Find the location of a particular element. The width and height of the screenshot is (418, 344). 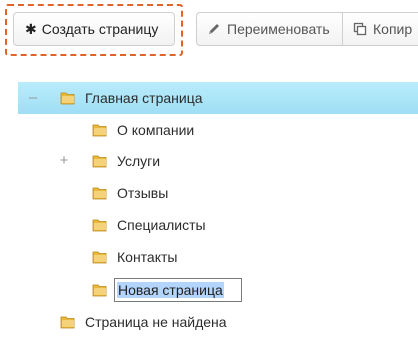

tree-label: Страница не найдена is located at coordinates (156, 322).